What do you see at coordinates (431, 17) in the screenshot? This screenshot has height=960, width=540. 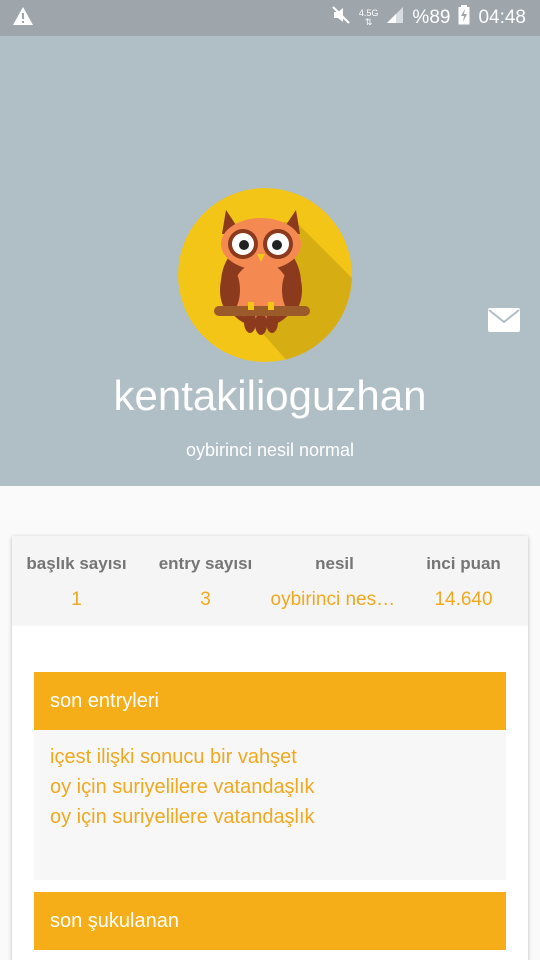 I see `battery-level: %89` at bounding box center [431, 17].